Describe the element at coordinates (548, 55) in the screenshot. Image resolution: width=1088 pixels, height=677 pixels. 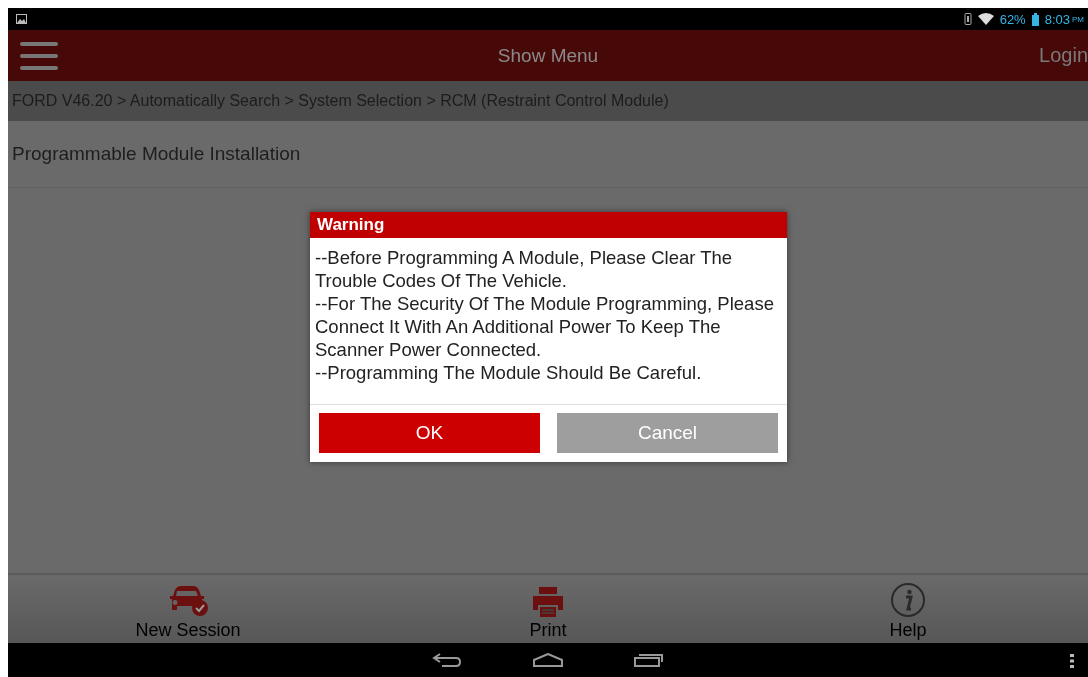
I see `header-title: Show Menu` at that location.